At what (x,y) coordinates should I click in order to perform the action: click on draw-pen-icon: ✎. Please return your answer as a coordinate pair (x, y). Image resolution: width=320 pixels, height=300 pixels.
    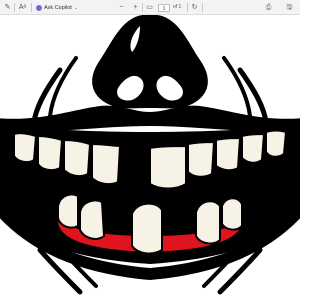
    Looking at the image, I should click on (7, 7).